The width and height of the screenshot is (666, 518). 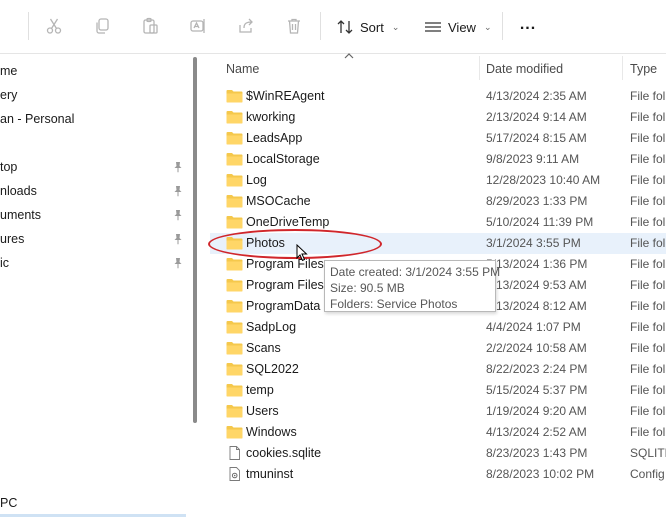 I want to click on file-name: tmuninst, so click(x=270, y=474).